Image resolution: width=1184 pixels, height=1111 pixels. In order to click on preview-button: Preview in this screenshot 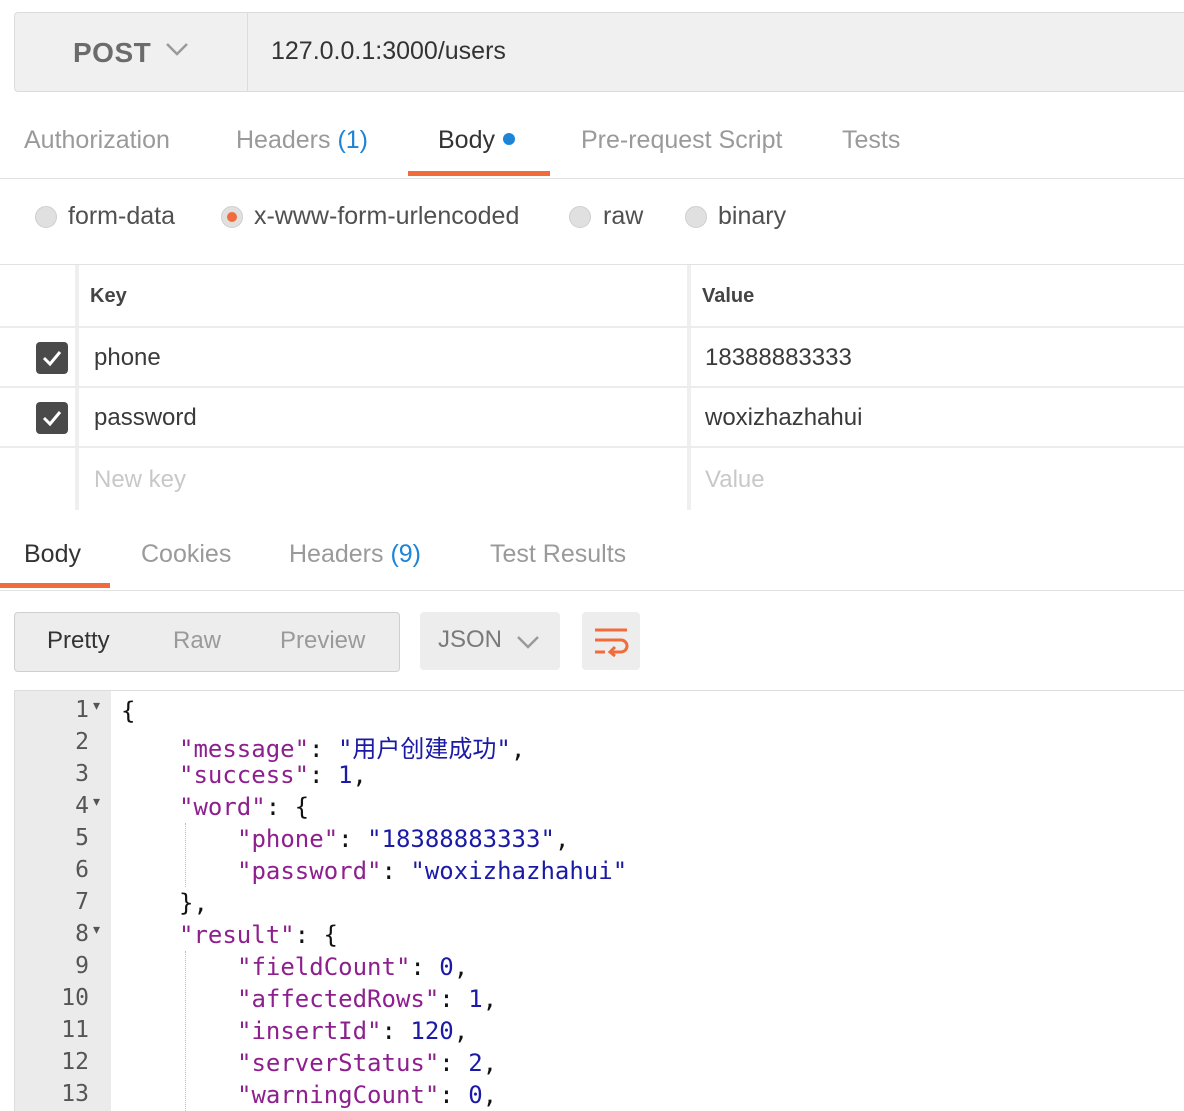, I will do `click(322, 641)`.